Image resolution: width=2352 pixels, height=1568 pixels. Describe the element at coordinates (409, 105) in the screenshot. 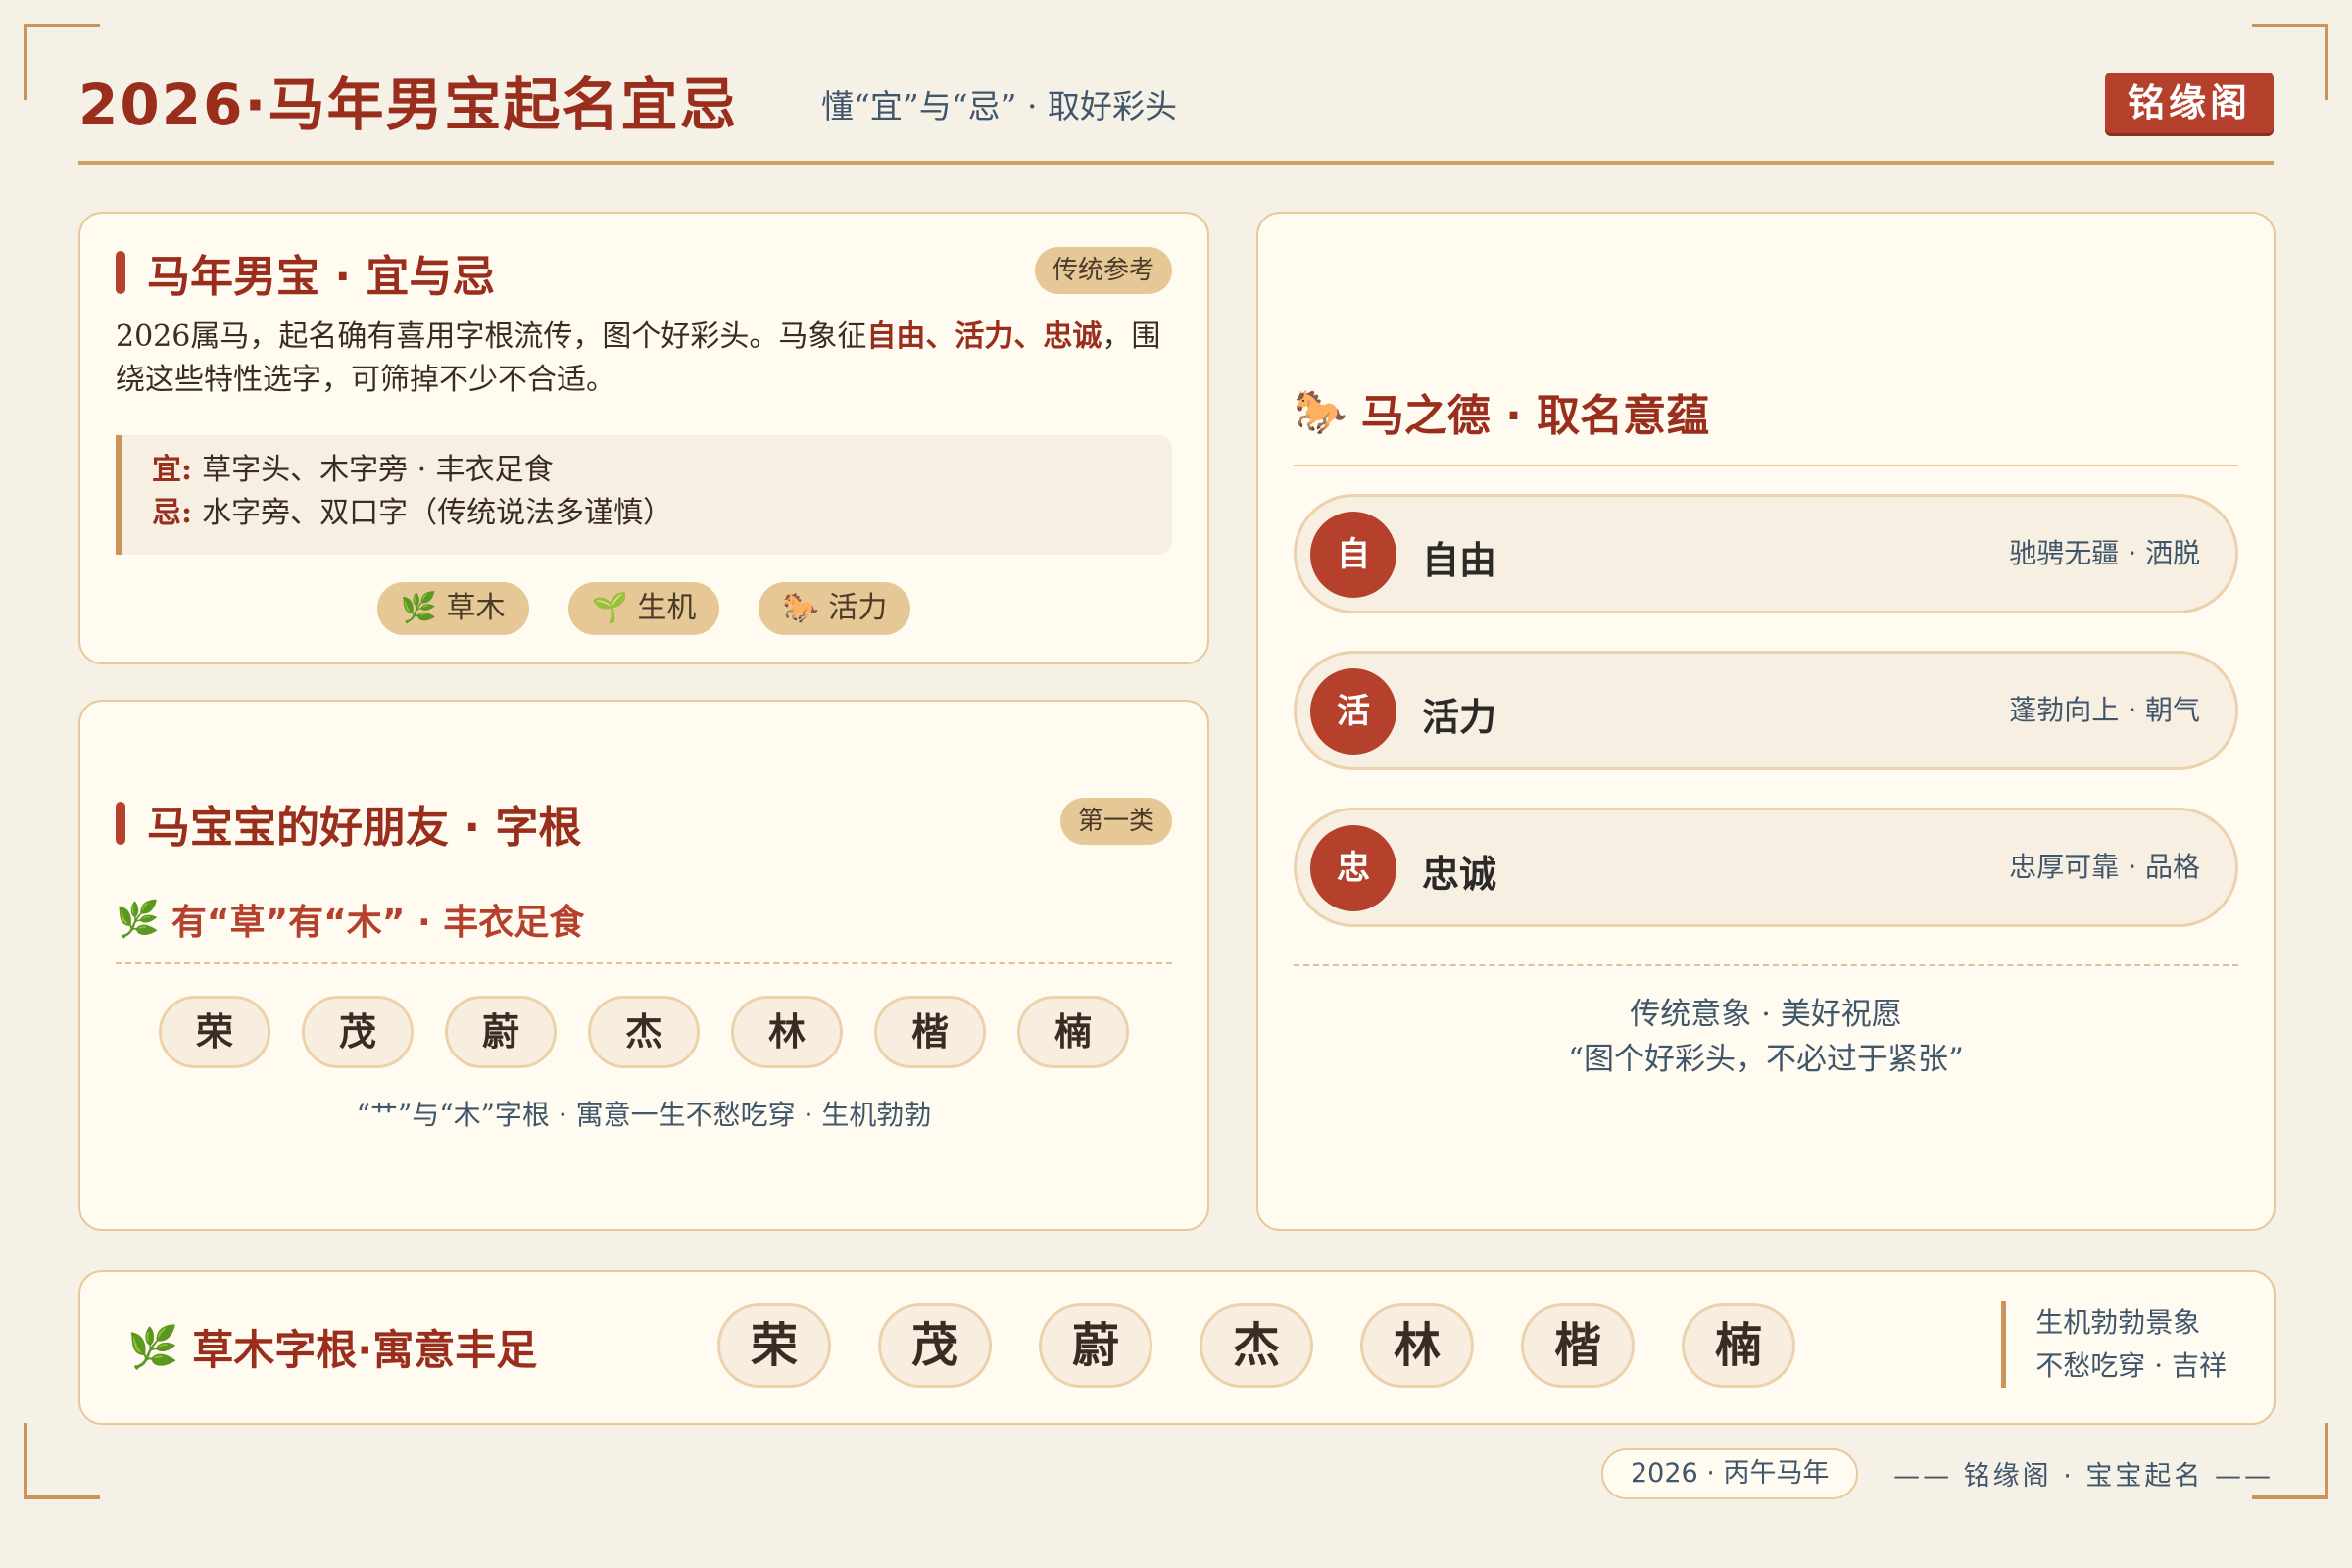

I see `page-title: 2026·马年男宝起名宜忌` at that location.